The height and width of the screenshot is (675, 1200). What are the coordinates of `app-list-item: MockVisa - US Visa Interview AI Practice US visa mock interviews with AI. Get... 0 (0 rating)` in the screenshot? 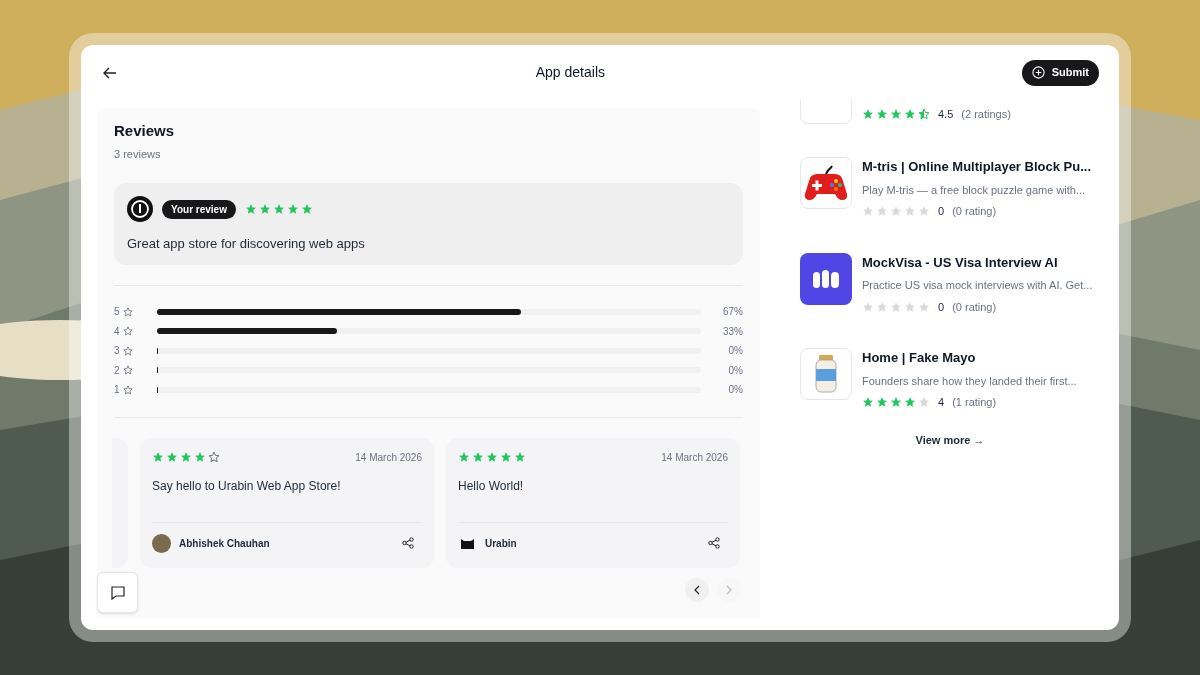 It's located at (950, 283).